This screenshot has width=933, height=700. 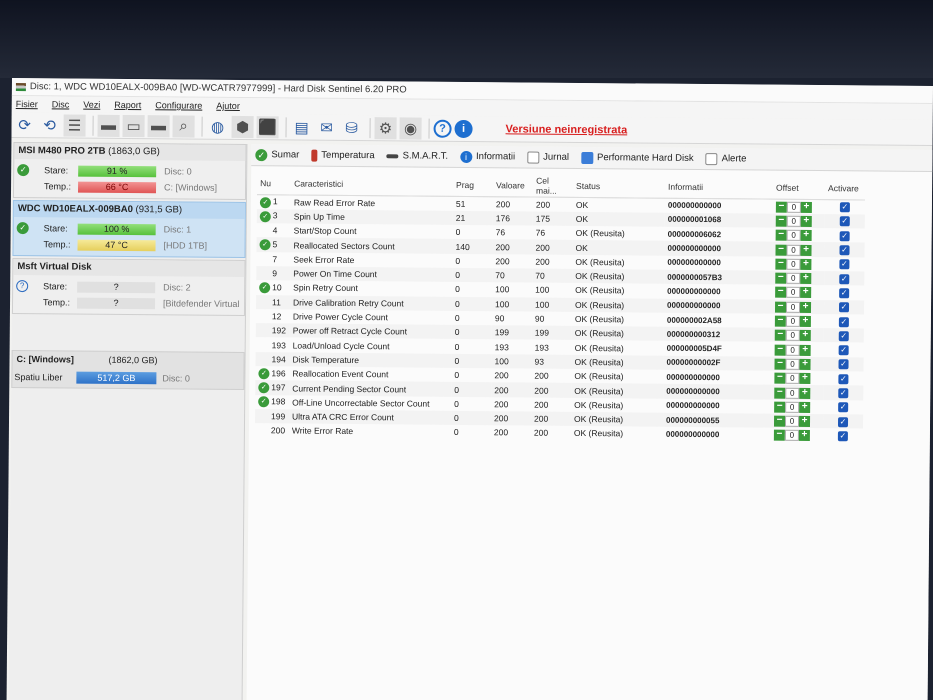 What do you see at coordinates (487, 156) in the screenshot?
I see `tab-informatii: i Informatii` at bounding box center [487, 156].